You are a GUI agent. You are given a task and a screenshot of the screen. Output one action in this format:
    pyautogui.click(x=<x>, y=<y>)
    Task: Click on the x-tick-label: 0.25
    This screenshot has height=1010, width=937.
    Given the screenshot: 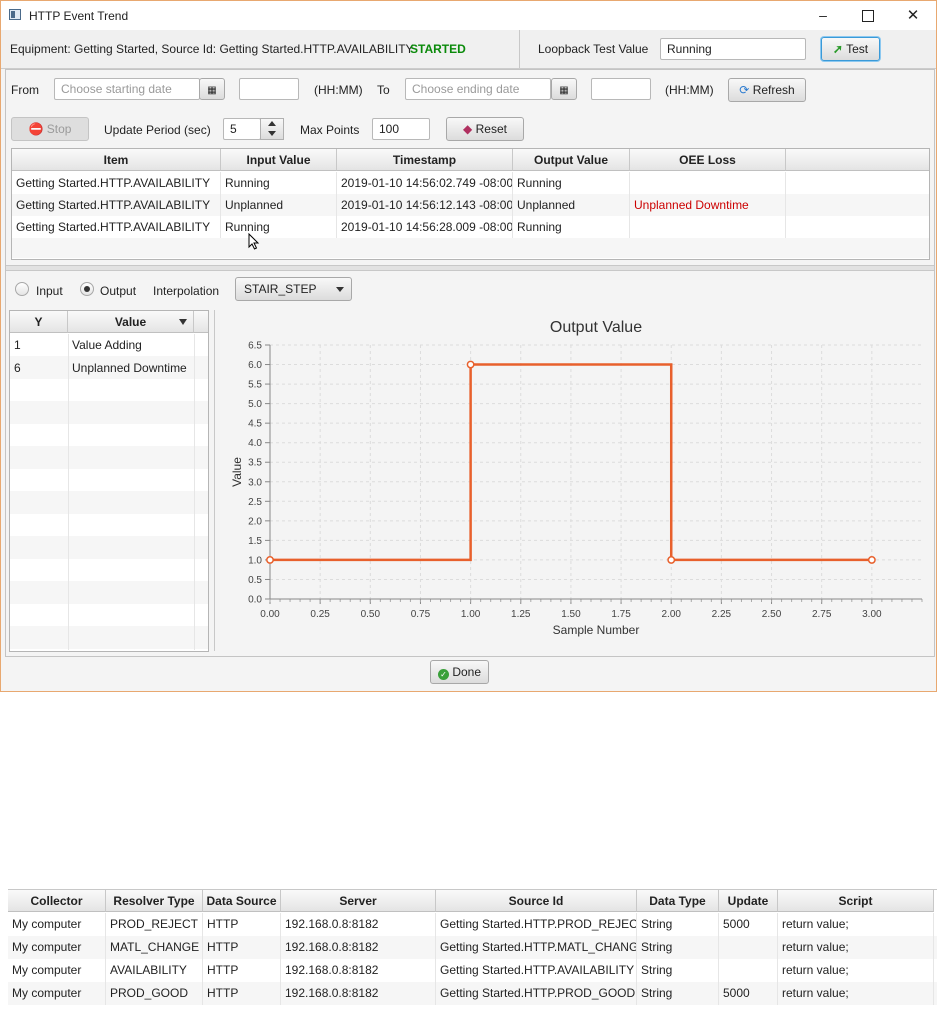 What is the action you would take?
    pyautogui.click(x=320, y=614)
    